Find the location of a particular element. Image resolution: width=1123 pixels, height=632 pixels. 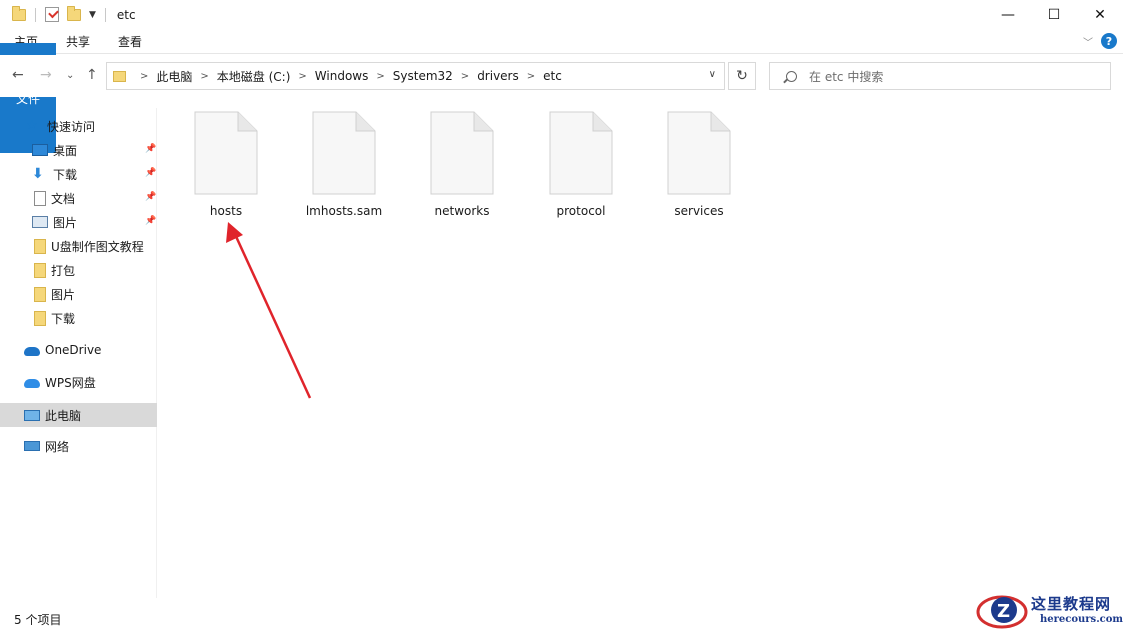

sidebar-item-desktop: 桌面 📌 is located at coordinates (78, 150).